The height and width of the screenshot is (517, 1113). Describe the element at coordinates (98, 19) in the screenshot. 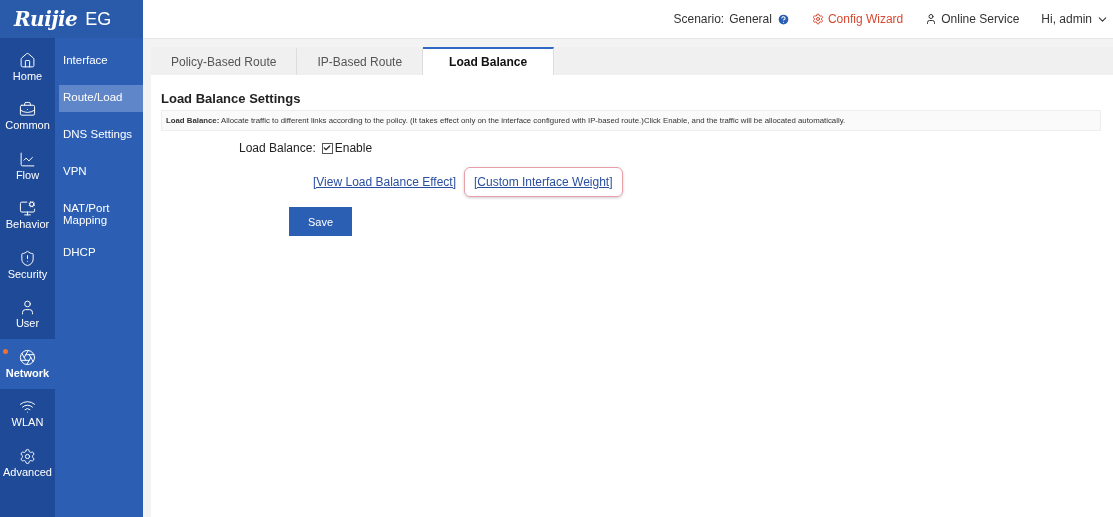

I see `product-name: EG` at that location.